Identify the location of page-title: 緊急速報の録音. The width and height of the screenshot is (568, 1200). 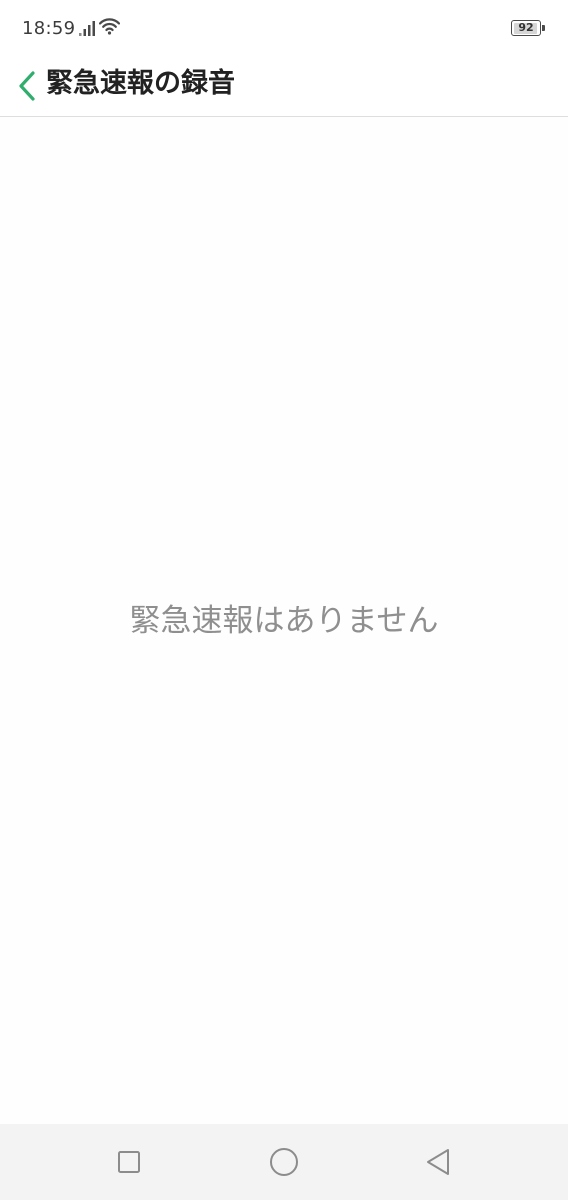
(140, 83).